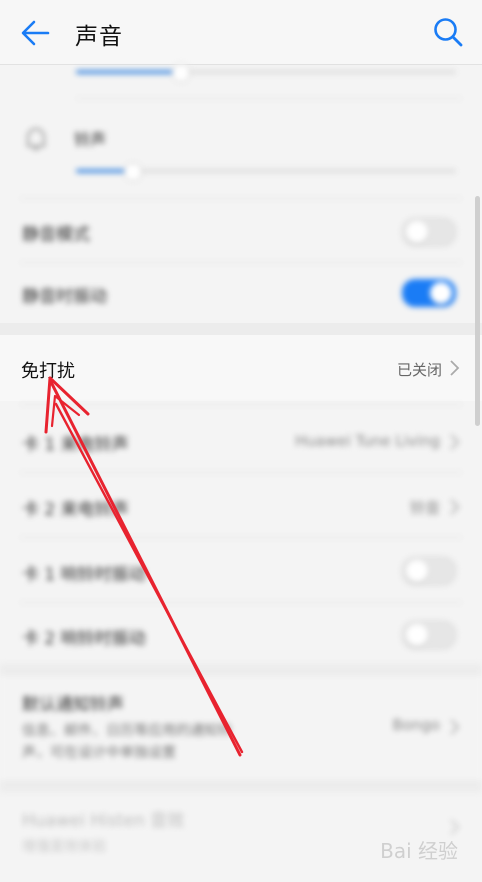 The image size is (482, 882). What do you see at coordinates (241, 329) in the screenshot?
I see `section-gap` at bounding box center [241, 329].